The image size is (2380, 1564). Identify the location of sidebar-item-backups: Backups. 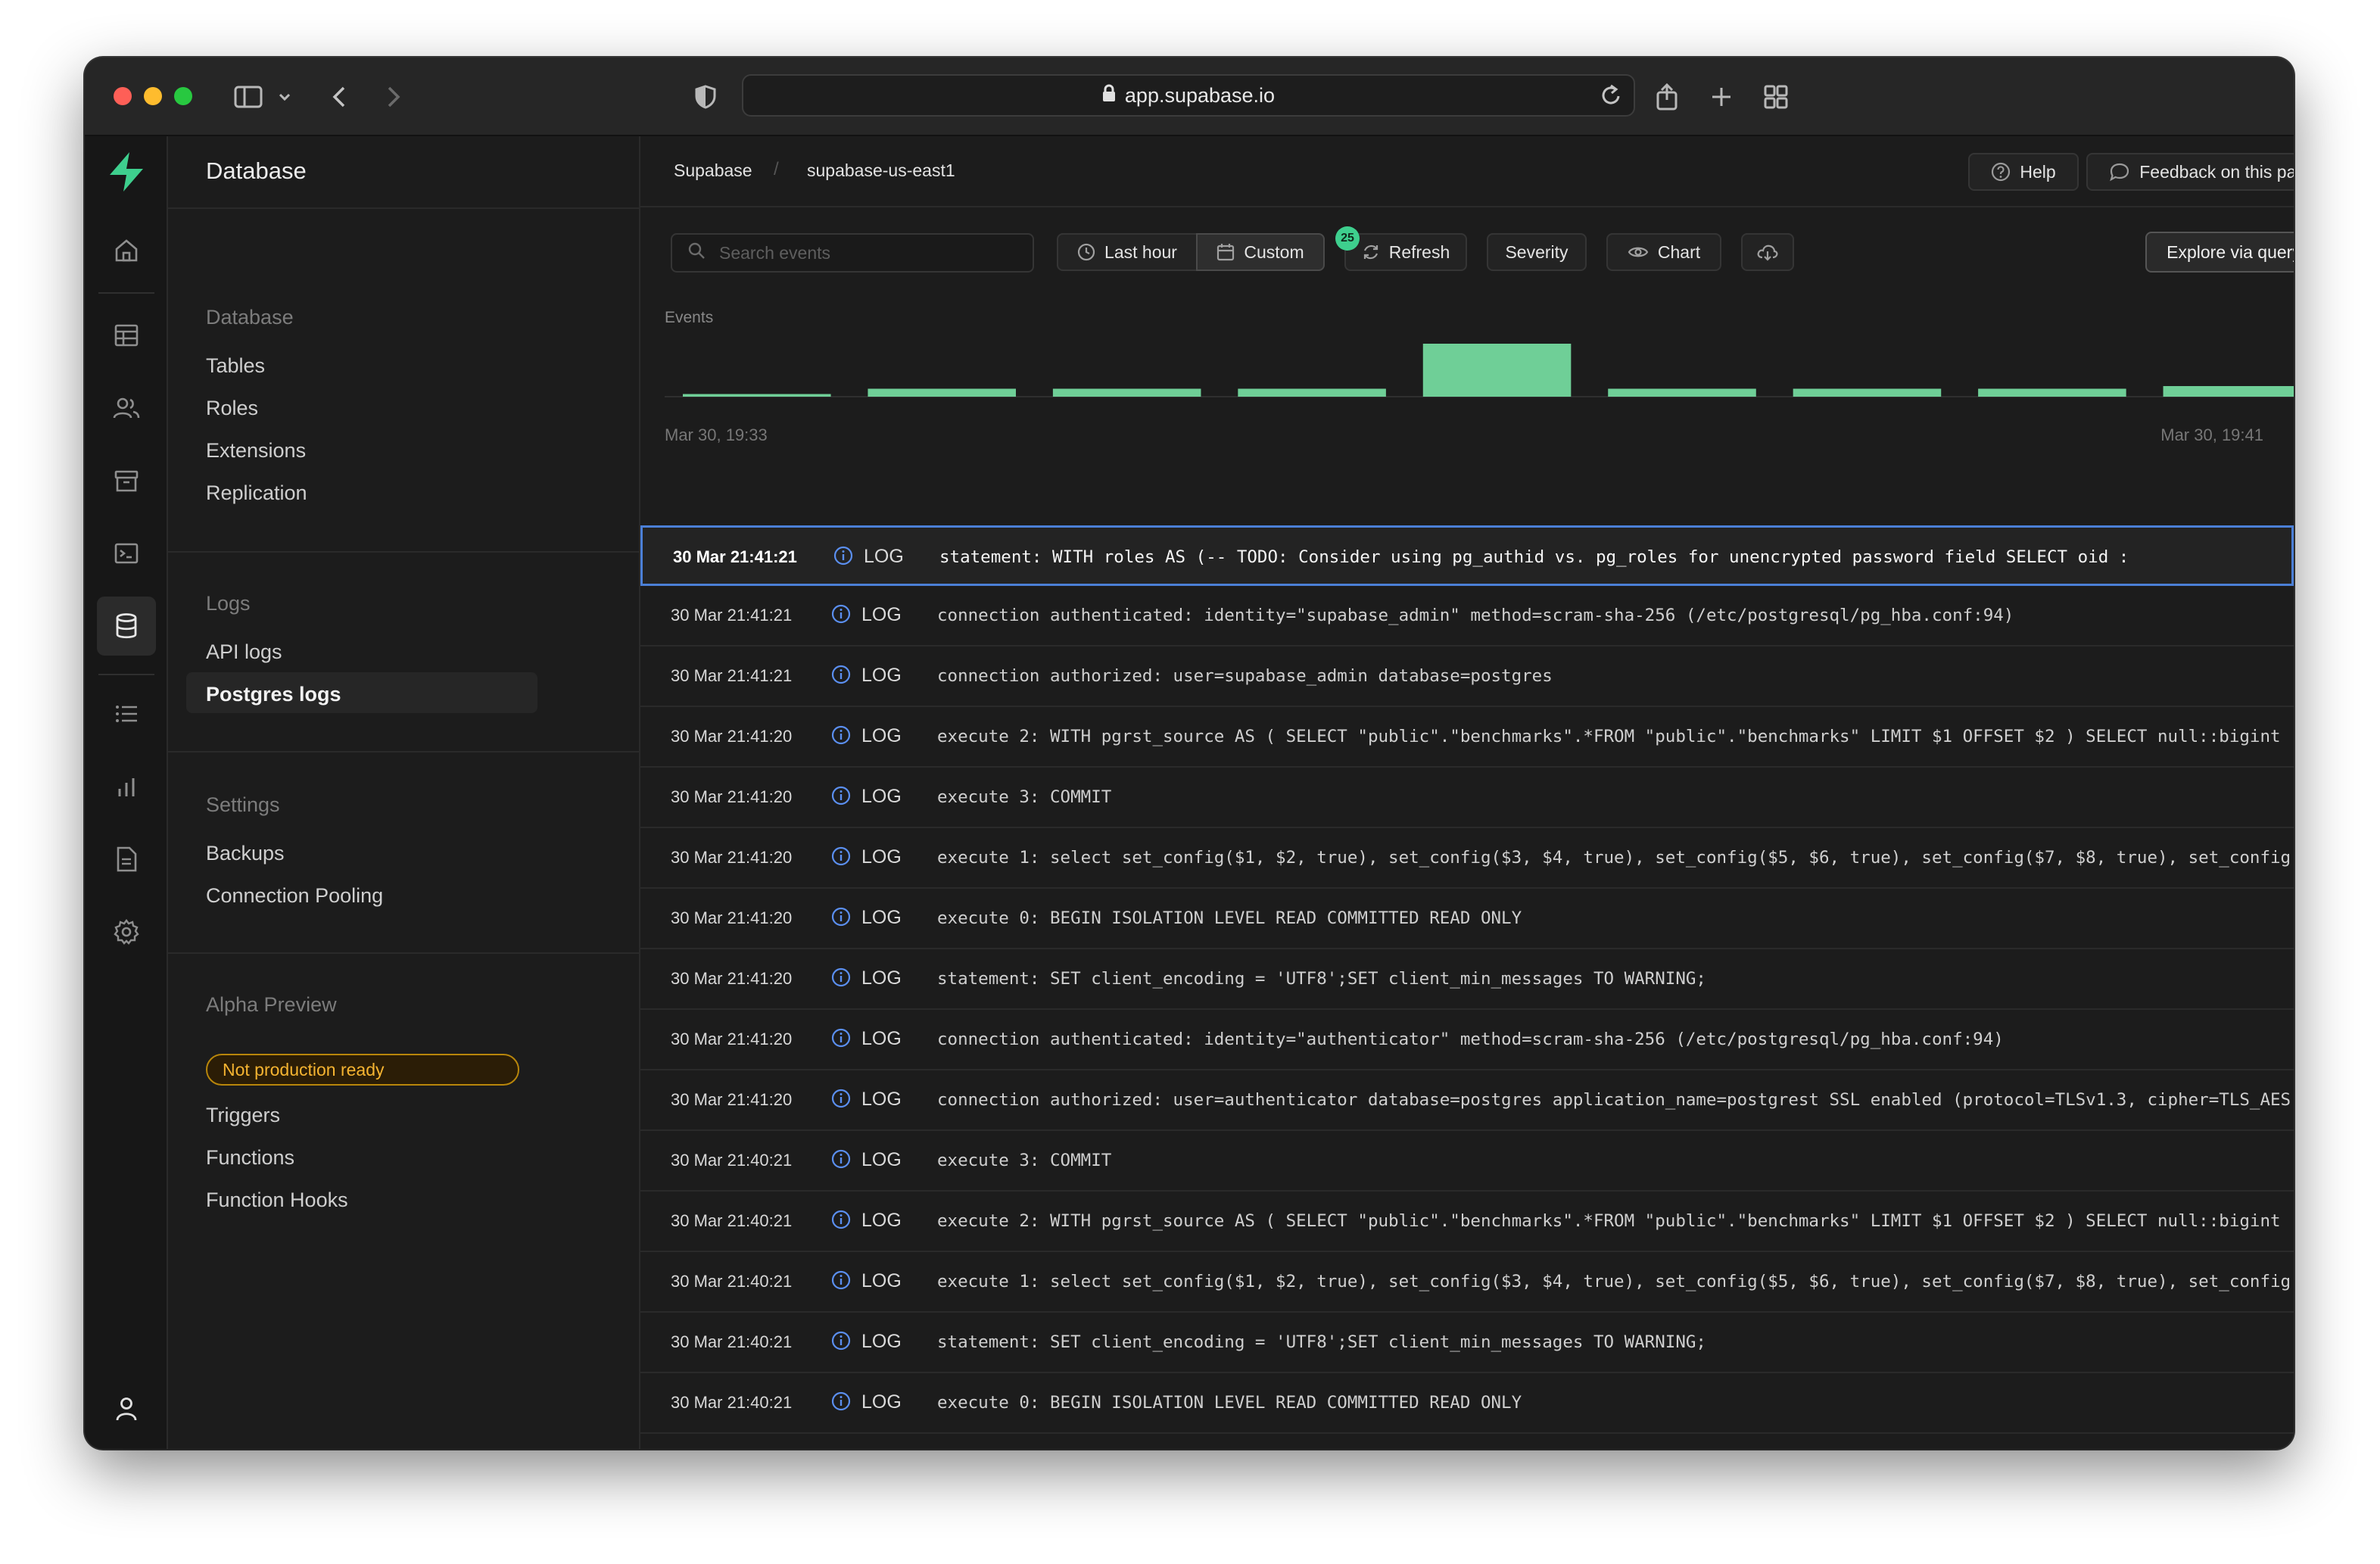
(245, 854).